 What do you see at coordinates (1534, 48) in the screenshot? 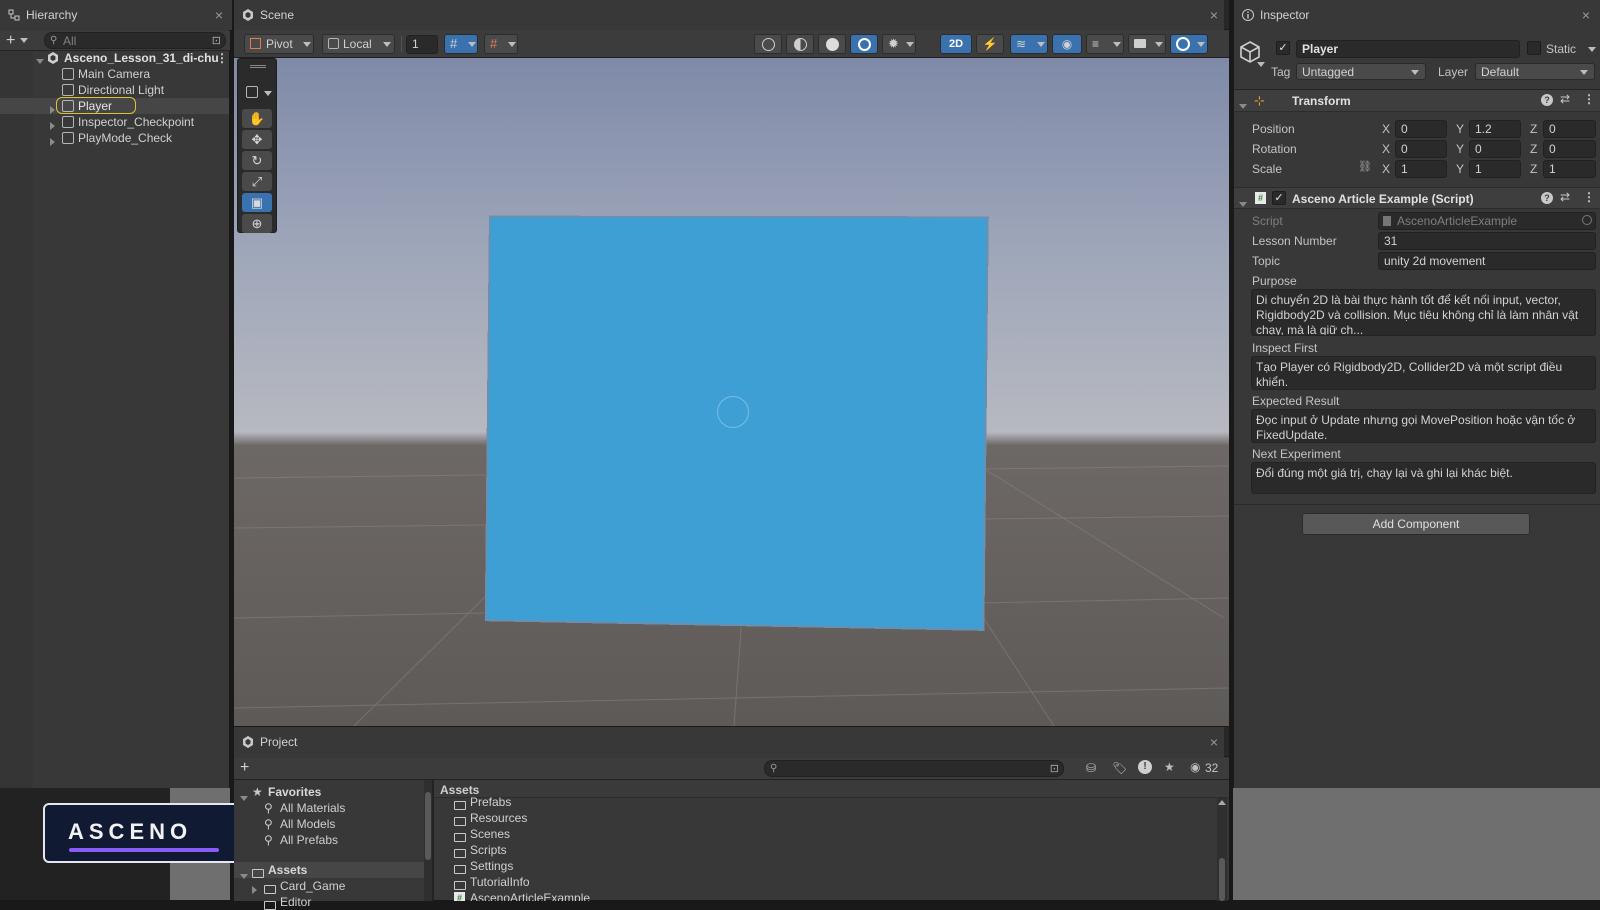
I see `static-checkbox` at bounding box center [1534, 48].